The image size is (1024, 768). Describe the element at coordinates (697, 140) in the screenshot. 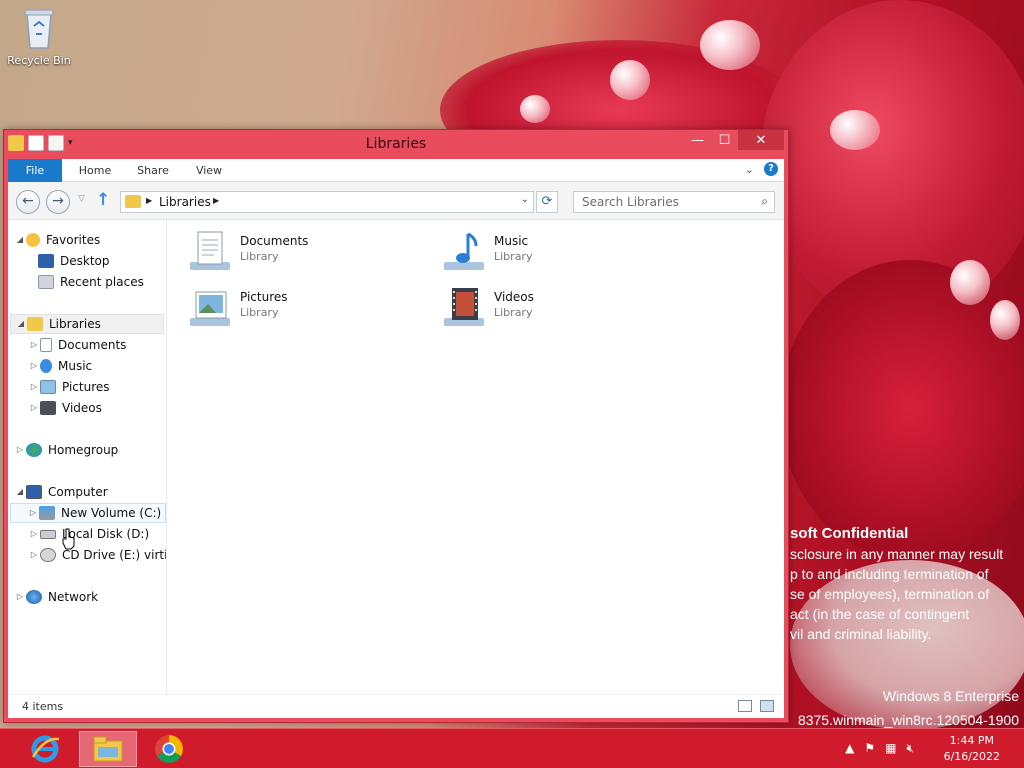

I see `minimize-button: —` at that location.